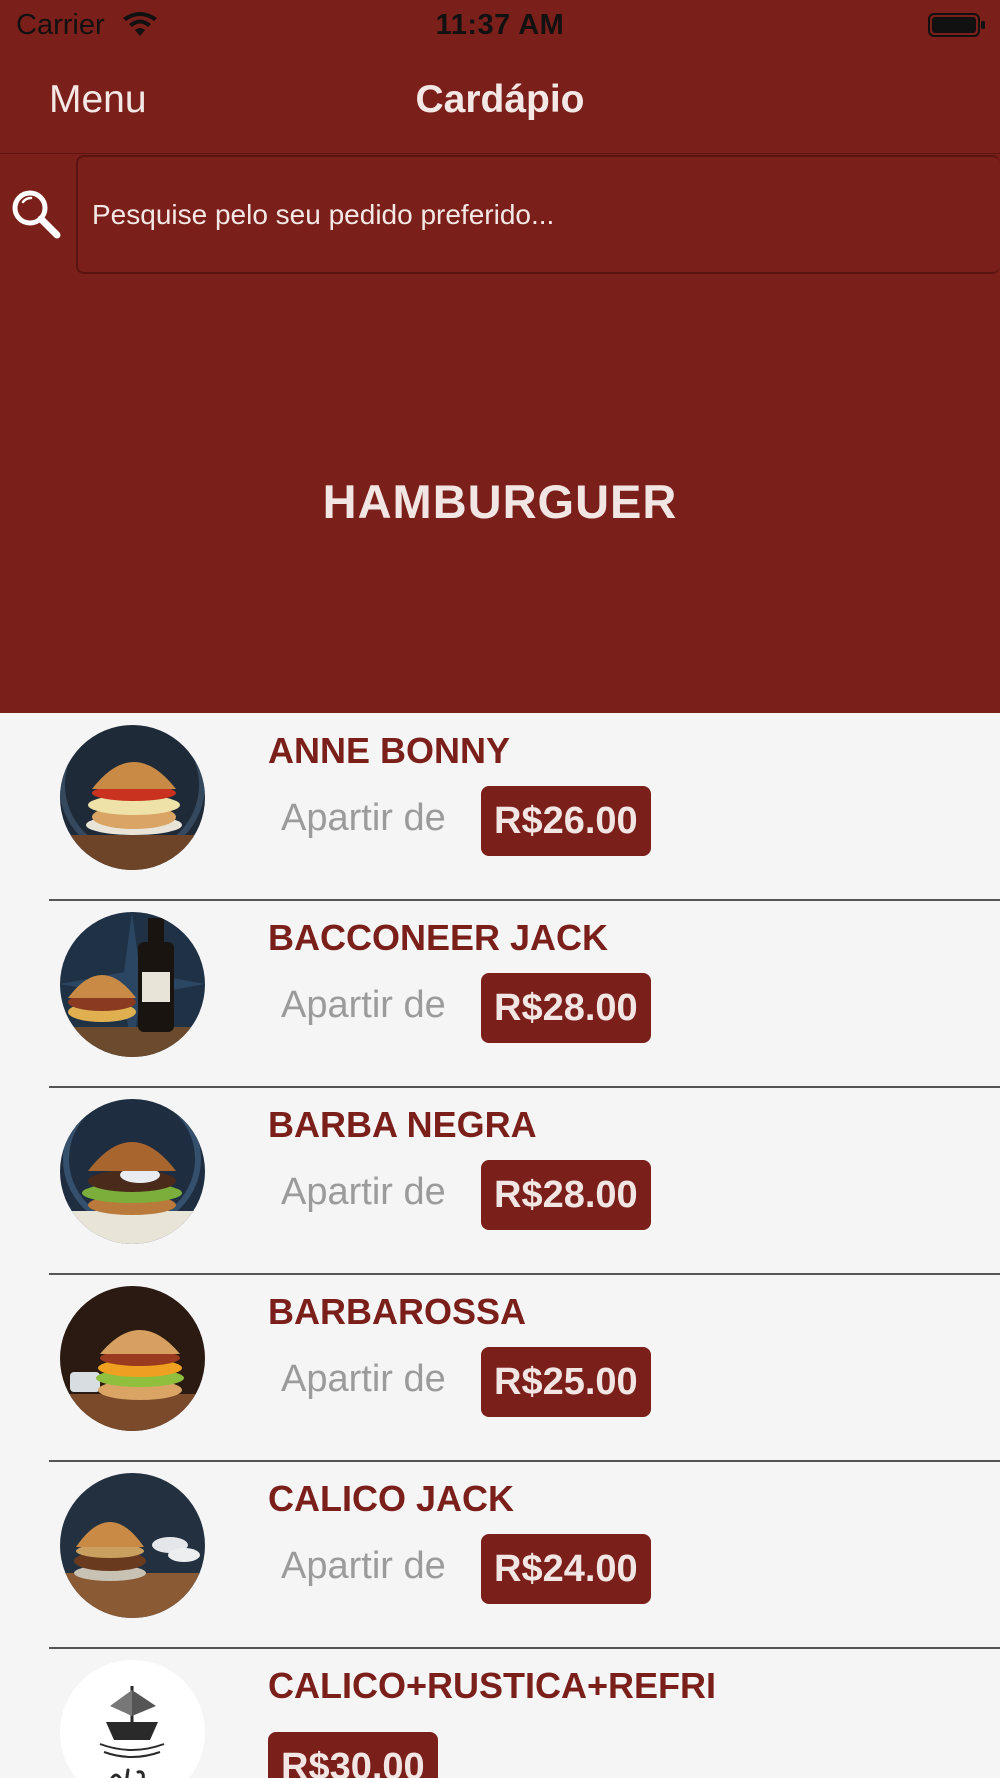 This screenshot has height=1778, width=1000. I want to click on list-item: ANNE BONNY Apartir de R$26.00, so click(500, 807).